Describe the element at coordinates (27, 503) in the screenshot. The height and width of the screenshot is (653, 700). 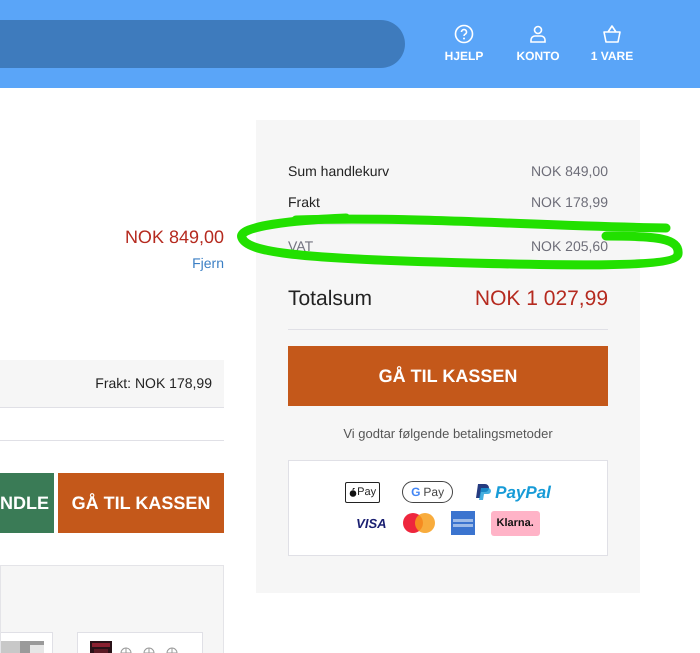
I see `continue-button: NDLE` at that location.